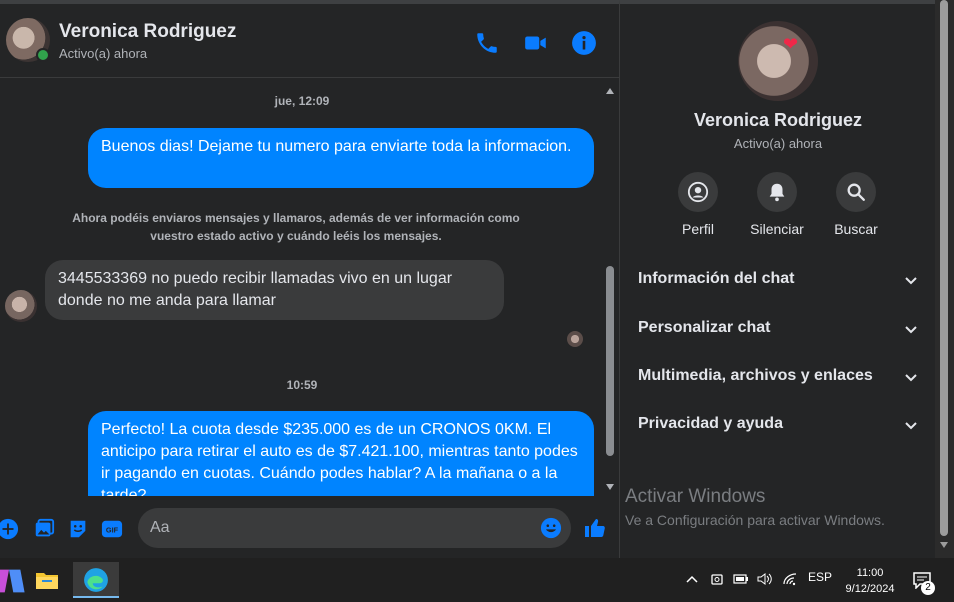 The height and width of the screenshot is (602, 954). Describe the element at coordinates (856, 204) in the screenshot. I see `search-button: Buscar` at that location.